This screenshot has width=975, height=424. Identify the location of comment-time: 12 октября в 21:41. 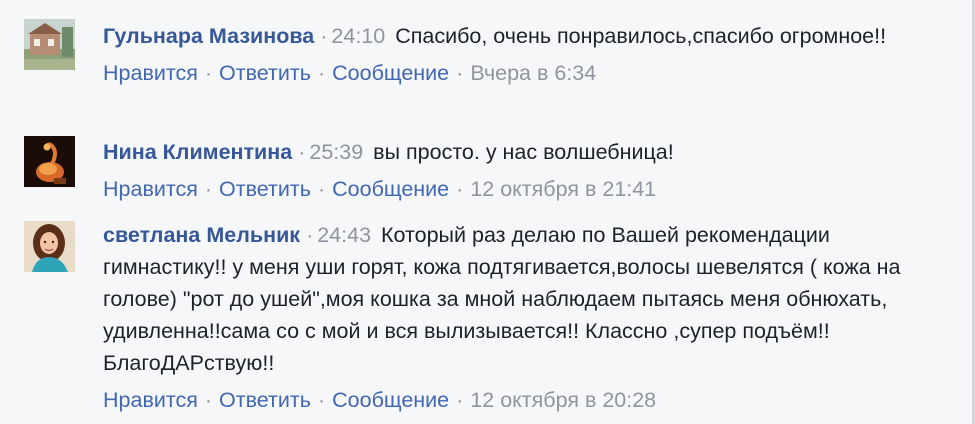
(563, 189).